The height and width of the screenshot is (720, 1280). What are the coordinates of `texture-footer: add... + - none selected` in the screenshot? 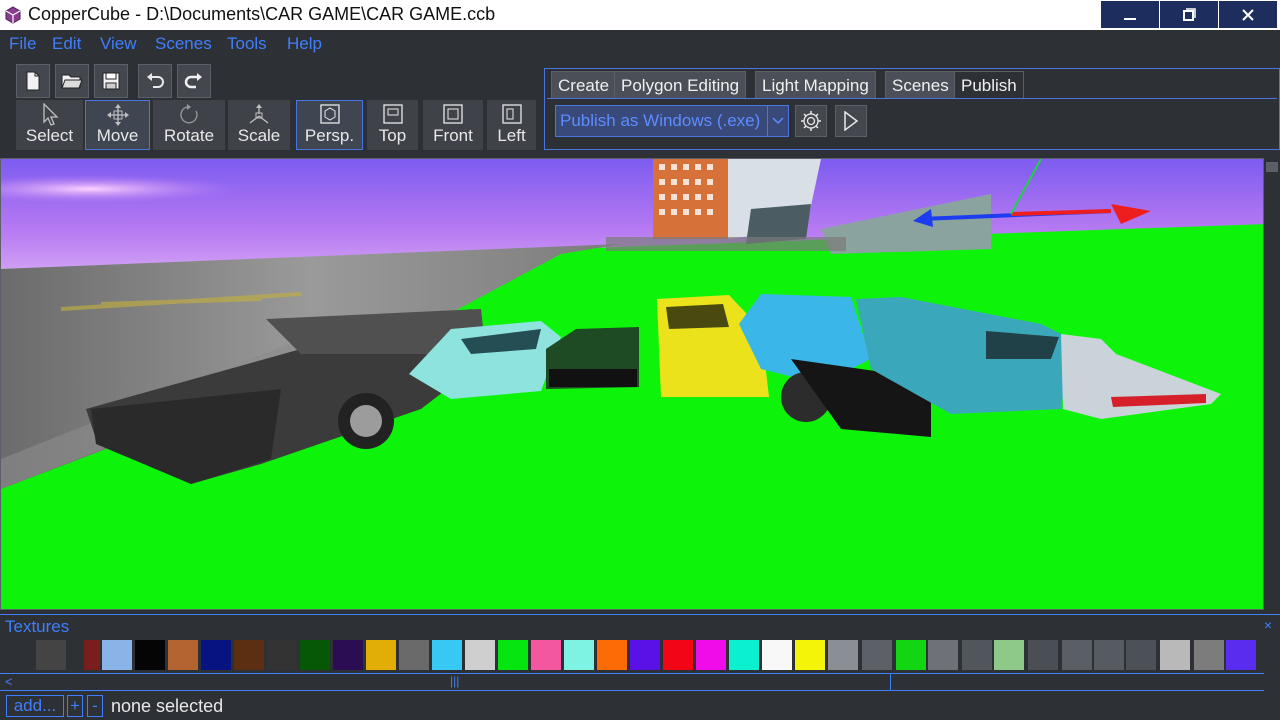 It's located at (640, 706).